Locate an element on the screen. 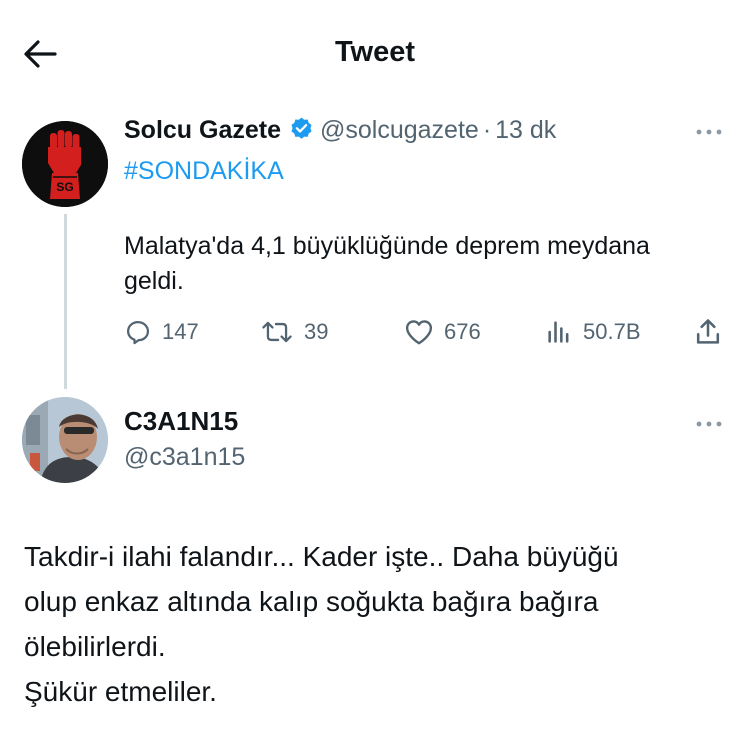 The width and height of the screenshot is (750, 742). hashtag-link: #SONDAKİKA is located at coordinates (204, 171).